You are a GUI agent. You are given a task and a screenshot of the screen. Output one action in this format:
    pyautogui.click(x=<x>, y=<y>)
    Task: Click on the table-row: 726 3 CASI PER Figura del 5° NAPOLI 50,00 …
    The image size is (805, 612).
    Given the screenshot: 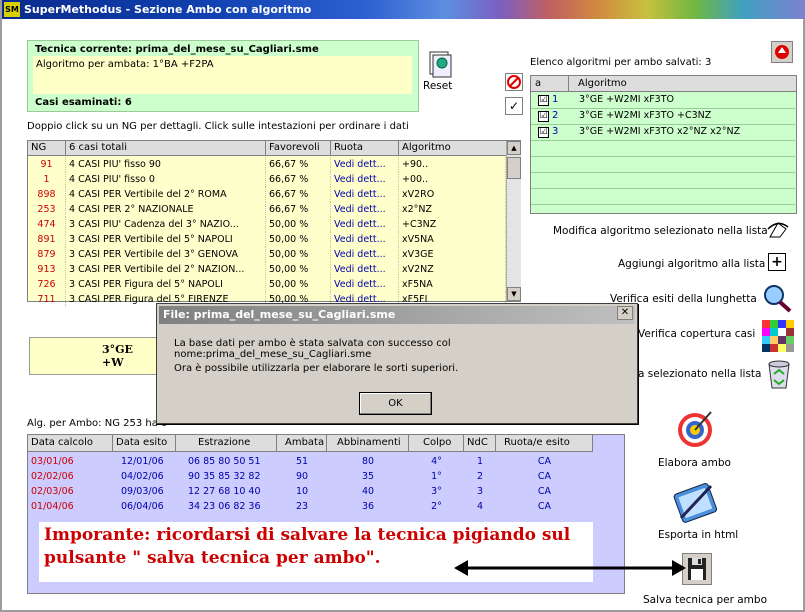 What is the action you would take?
    pyautogui.click(x=267, y=284)
    